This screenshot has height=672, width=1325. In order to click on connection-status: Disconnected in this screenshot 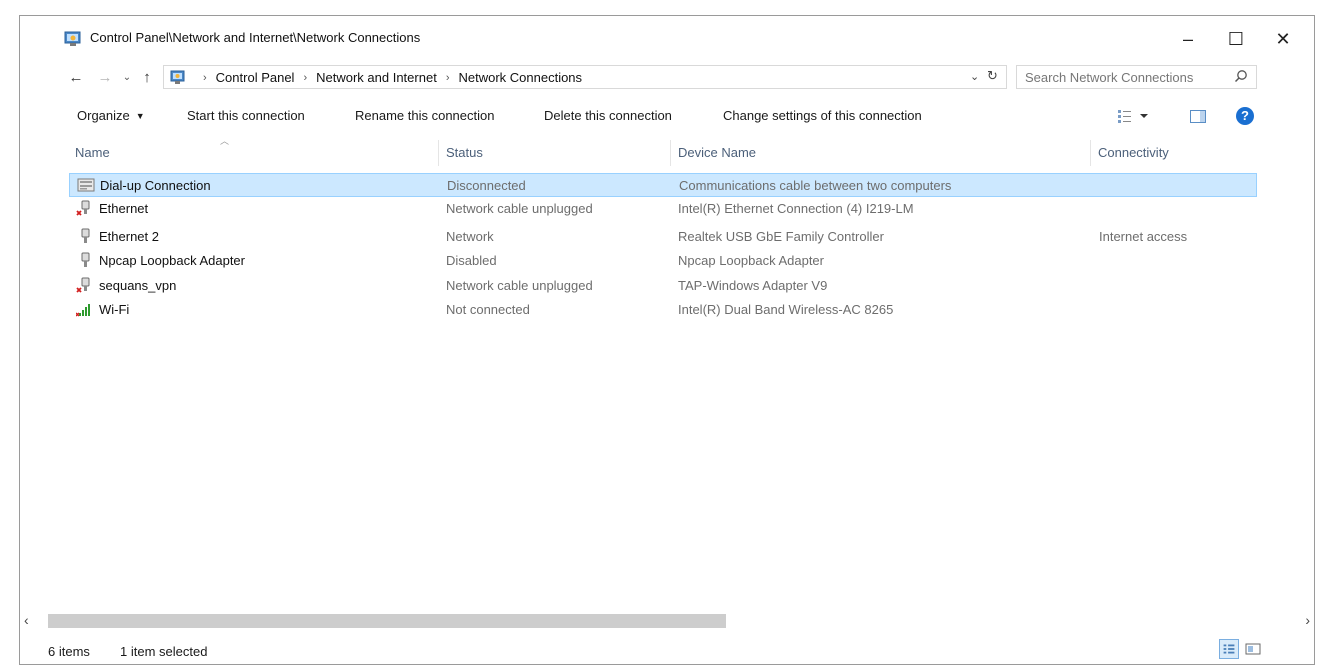, I will do `click(486, 185)`.